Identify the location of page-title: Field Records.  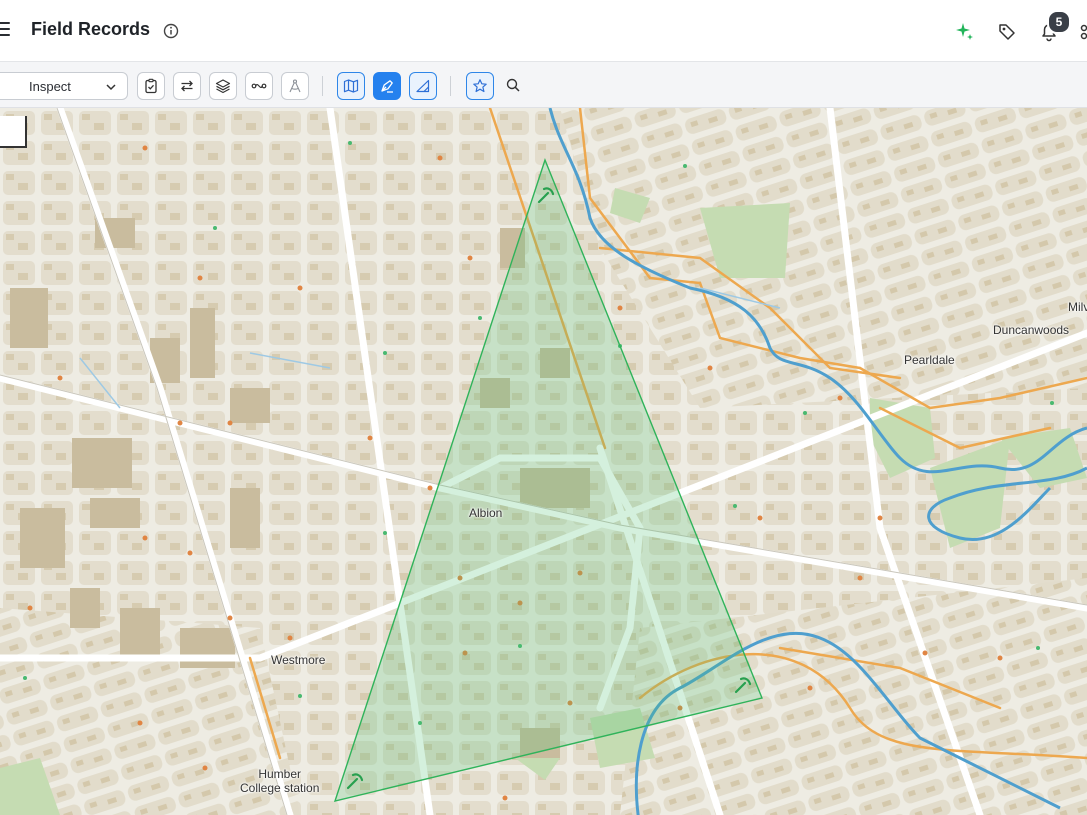
(91, 29).